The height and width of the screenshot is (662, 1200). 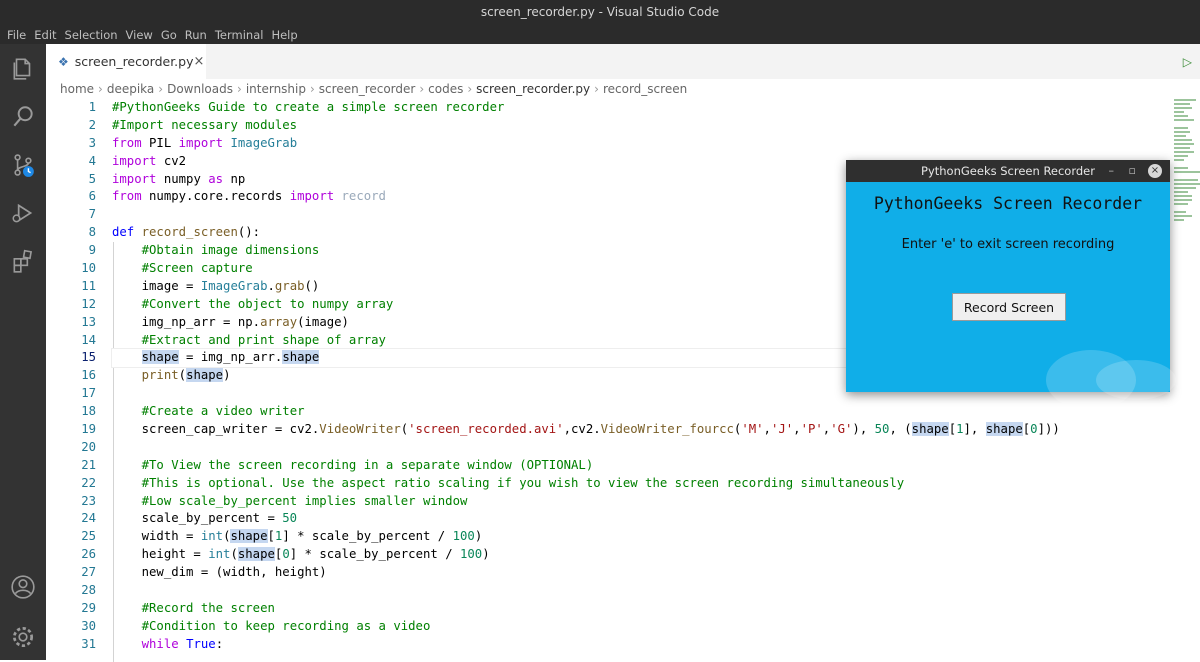 What do you see at coordinates (88, 554) in the screenshot?
I see `line-number: 26` at bounding box center [88, 554].